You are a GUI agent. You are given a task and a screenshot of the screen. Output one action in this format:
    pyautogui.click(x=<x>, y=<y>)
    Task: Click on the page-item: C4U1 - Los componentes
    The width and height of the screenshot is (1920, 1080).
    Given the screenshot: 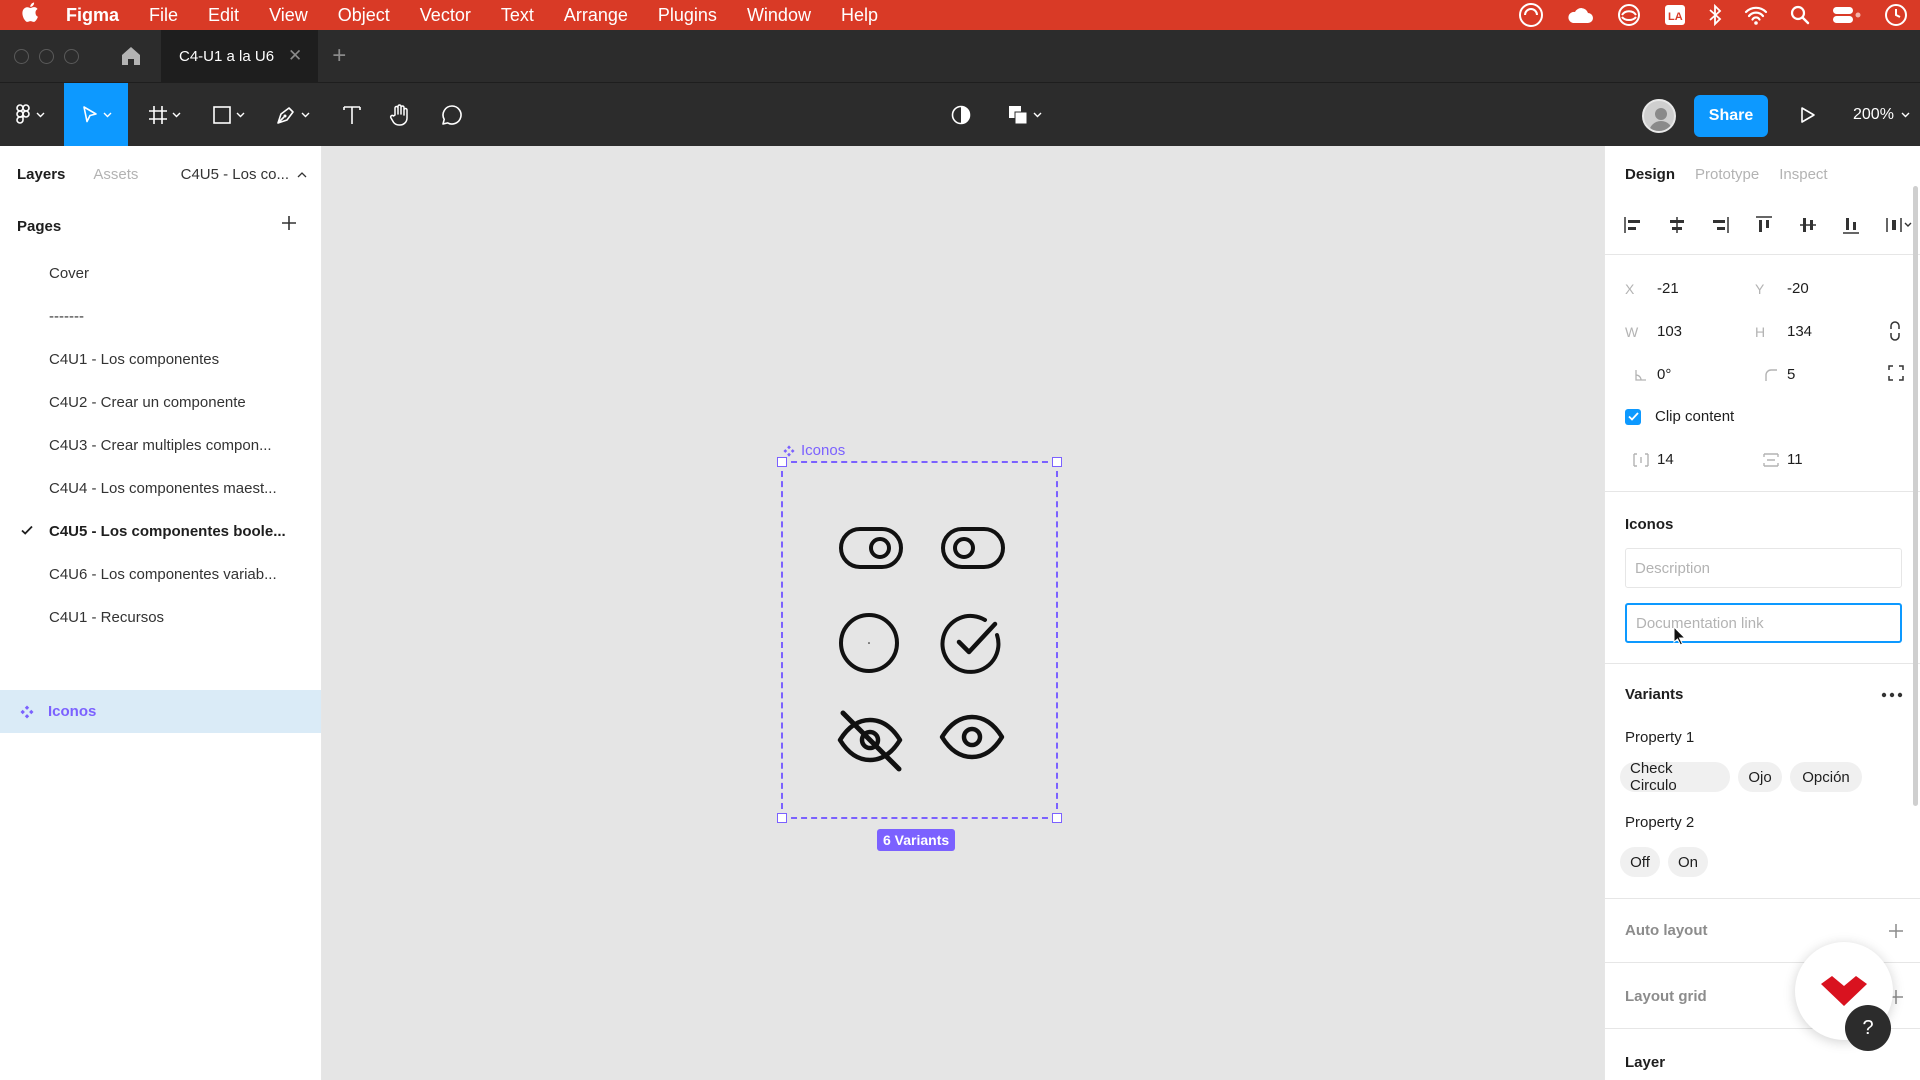 What is the action you would take?
    pyautogui.click(x=161, y=359)
    